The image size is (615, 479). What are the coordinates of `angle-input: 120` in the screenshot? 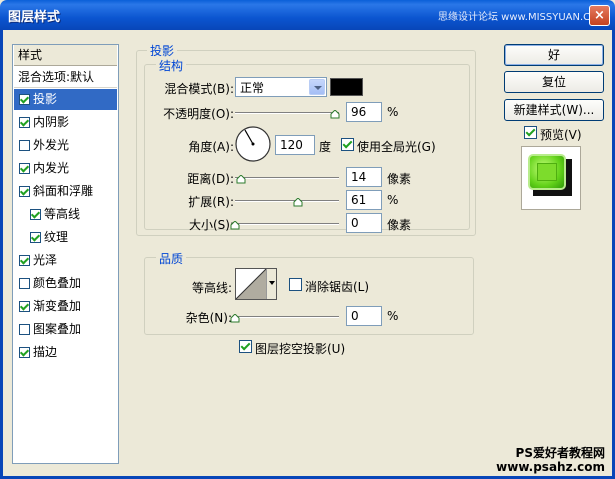 It's located at (295, 145).